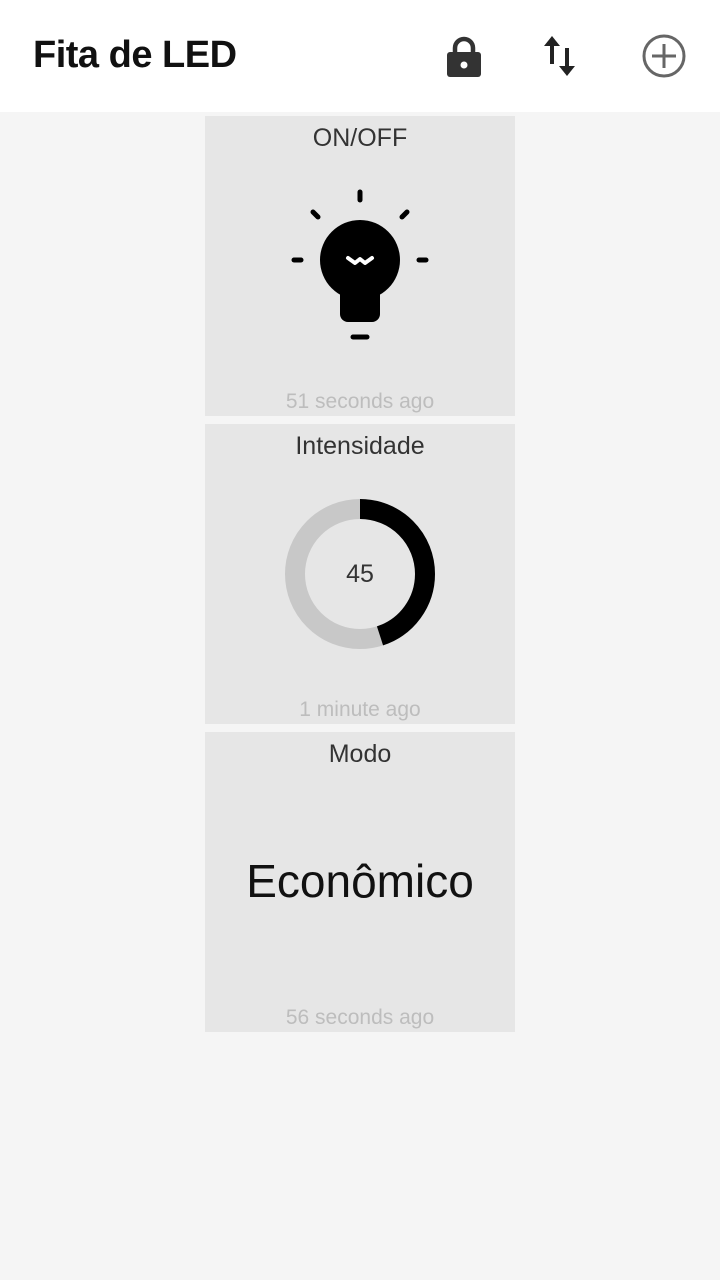  I want to click on add-circle-icon, so click(664, 56).